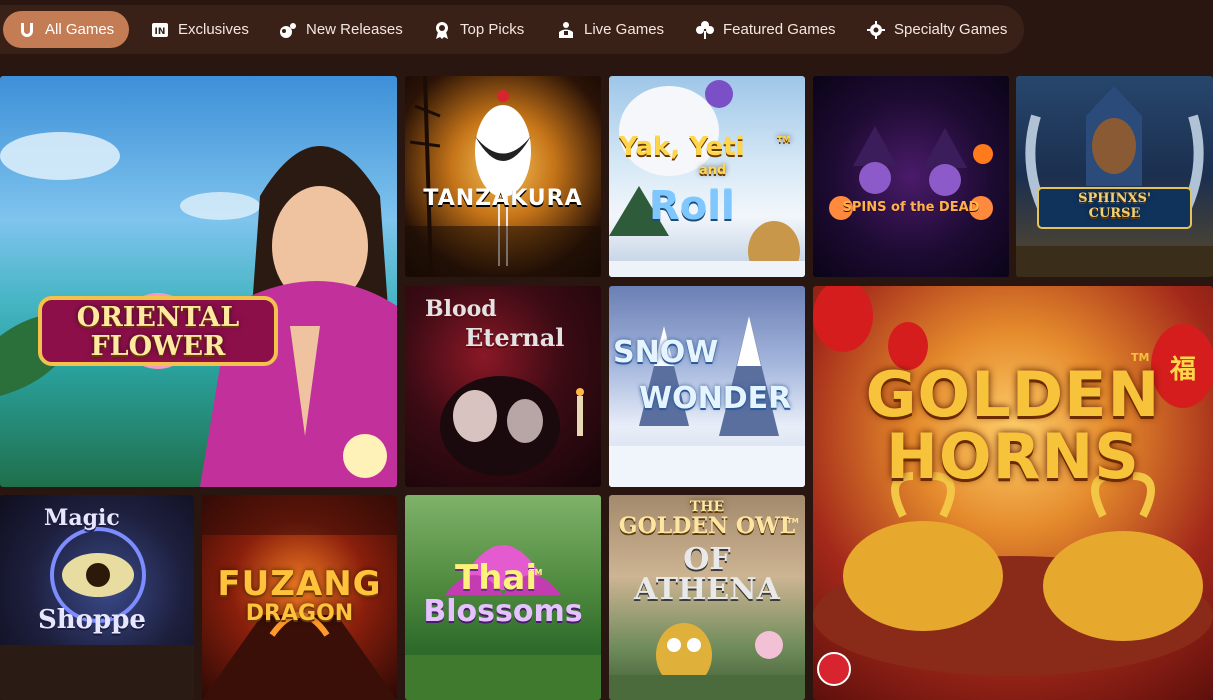 This screenshot has width=1213, height=700. I want to click on dealer-icon, so click(566, 29).